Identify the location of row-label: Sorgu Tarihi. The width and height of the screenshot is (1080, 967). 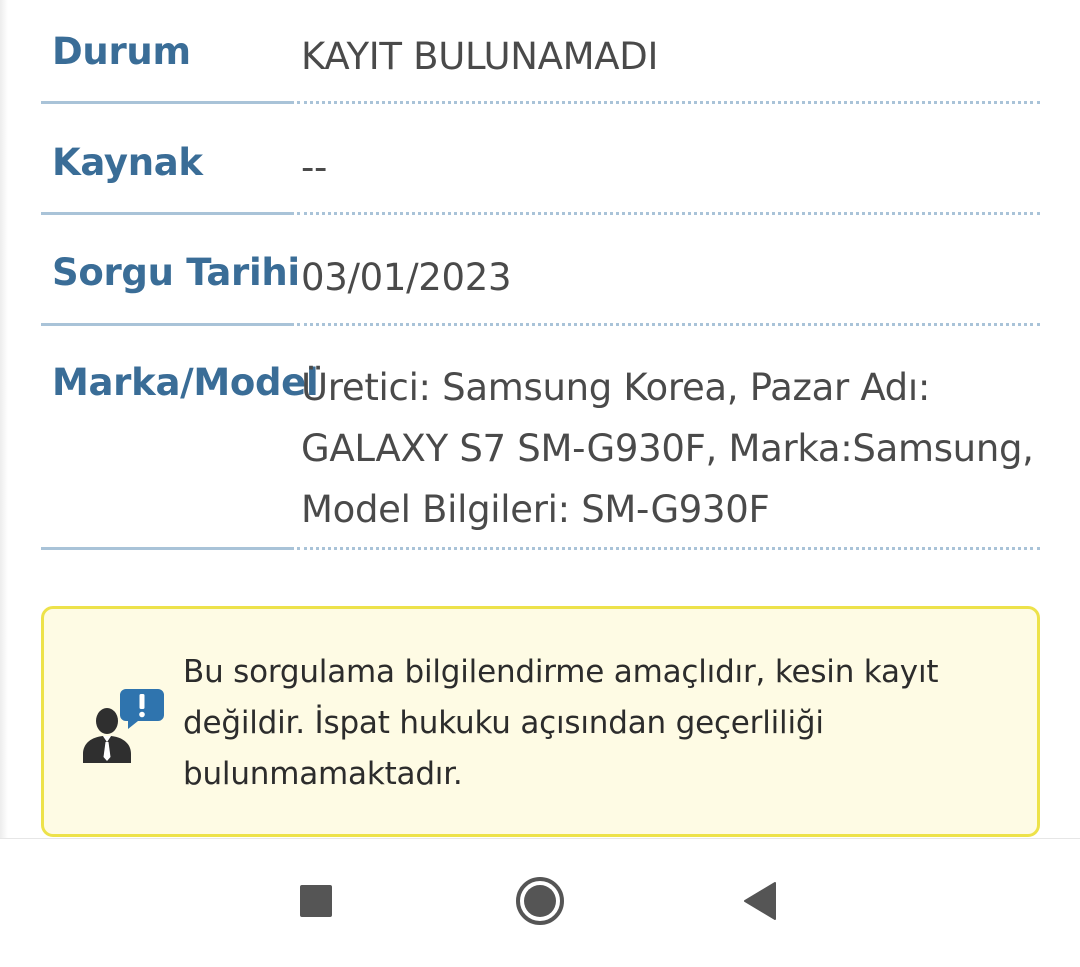
(176, 272).